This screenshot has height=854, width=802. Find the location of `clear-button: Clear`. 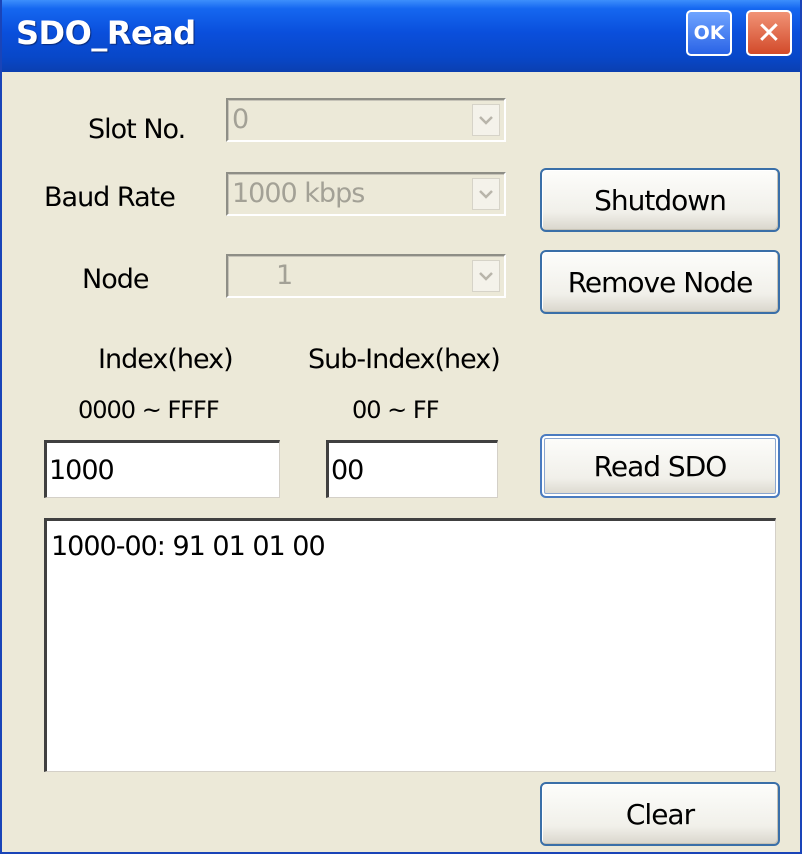

clear-button: Clear is located at coordinates (660, 814).